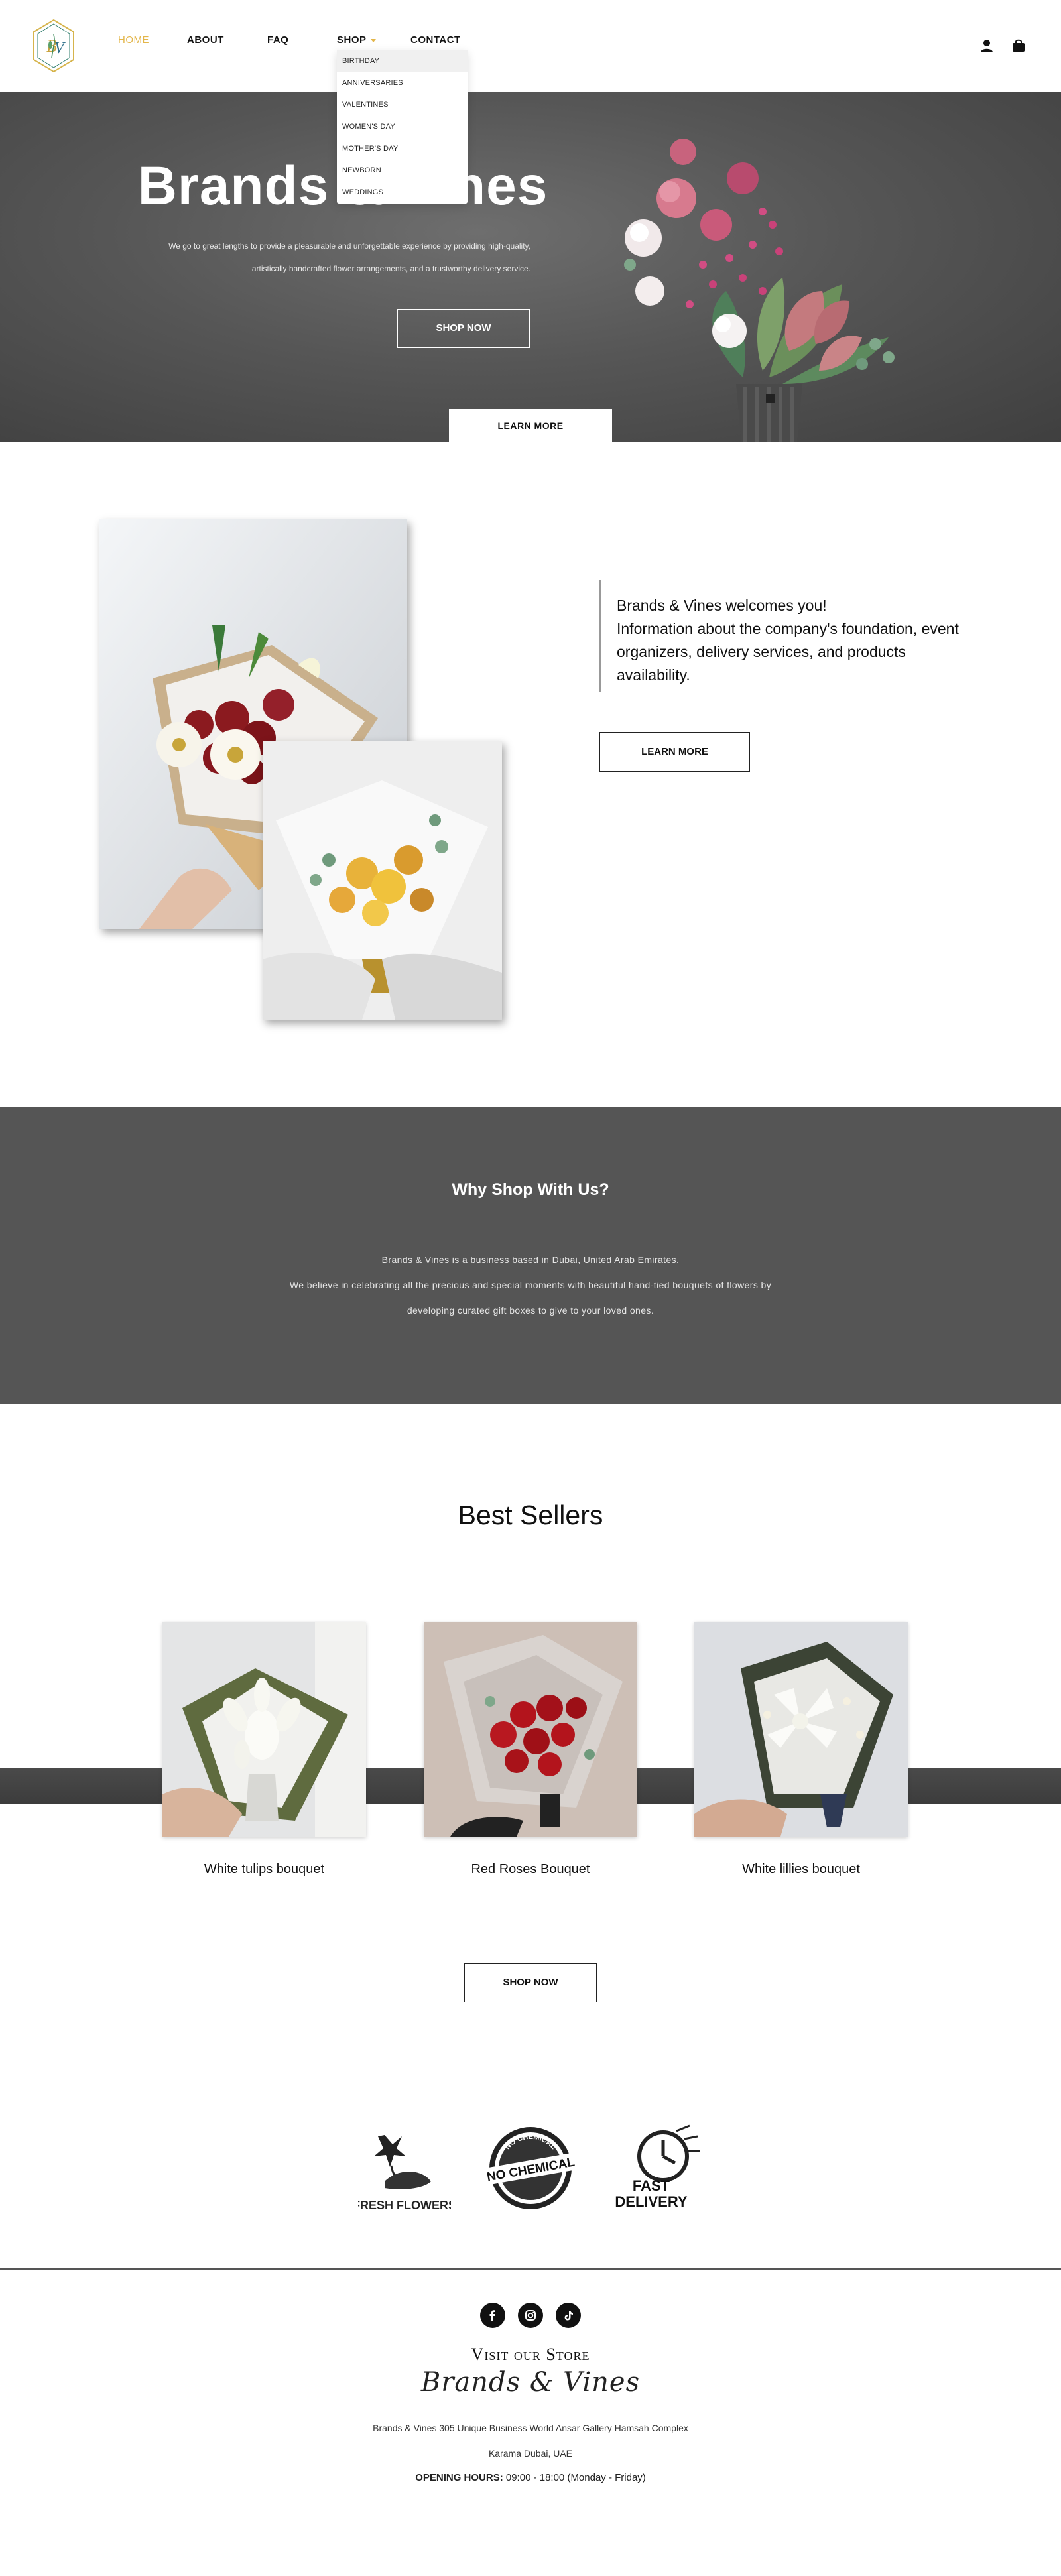 This screenshot has width=1061, height=2576. I want to click on address-line-2: Karama Dubai, UAE, so click(530, 2453).